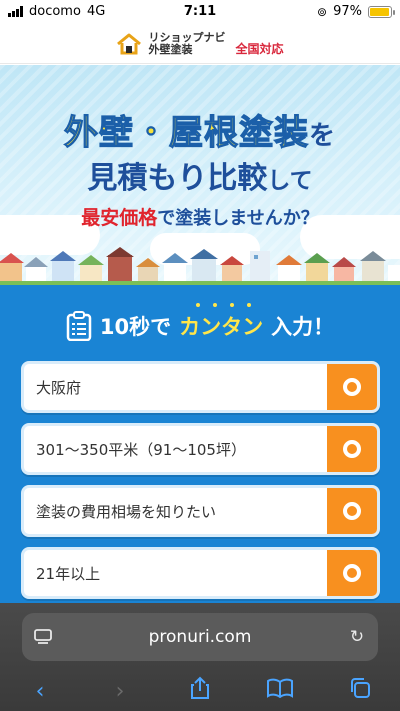 Image resolution: width=400 pixels, height=711 pixels. Describe the element at coordinates (238, 218) in the screenshot. I see `hero-tagline-rest: で塗装しませんか？` at that location.